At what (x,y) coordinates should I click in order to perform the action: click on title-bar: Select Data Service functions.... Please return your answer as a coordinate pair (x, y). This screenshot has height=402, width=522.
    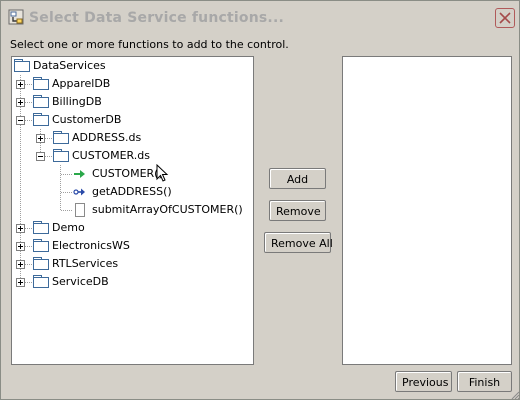
    Looking at the image, I should click on (260, 17).